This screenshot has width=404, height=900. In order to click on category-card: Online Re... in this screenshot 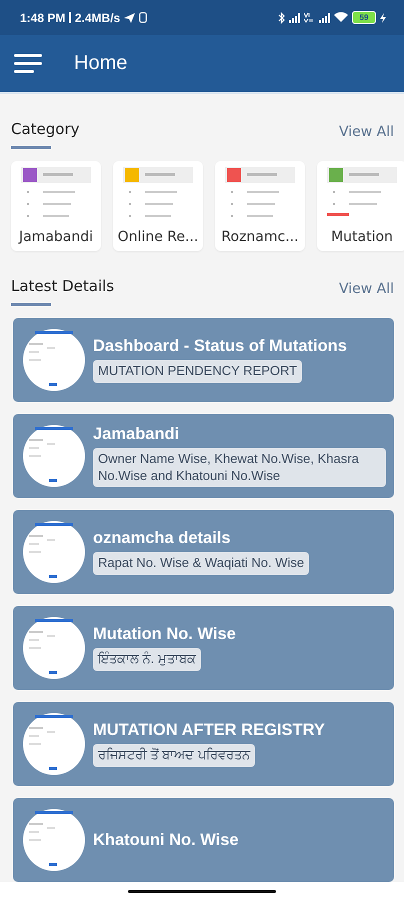, I will do `click(158, 206)`.